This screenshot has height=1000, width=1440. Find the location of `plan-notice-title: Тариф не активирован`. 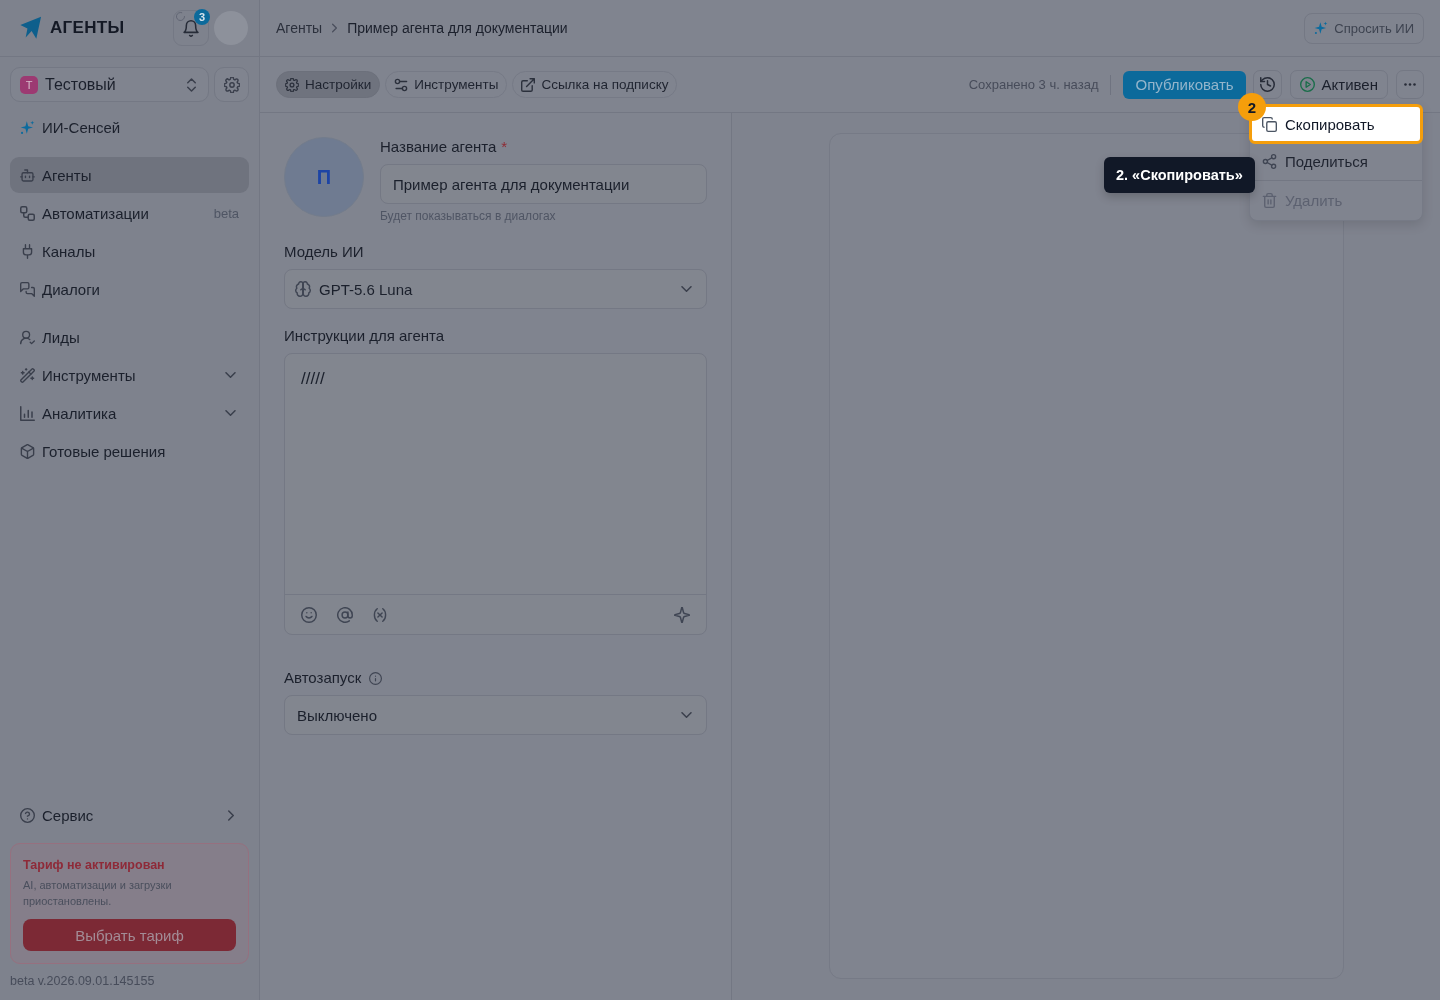

plan-notice-title: Тариф не активирован is located at coordinates (94, 865).